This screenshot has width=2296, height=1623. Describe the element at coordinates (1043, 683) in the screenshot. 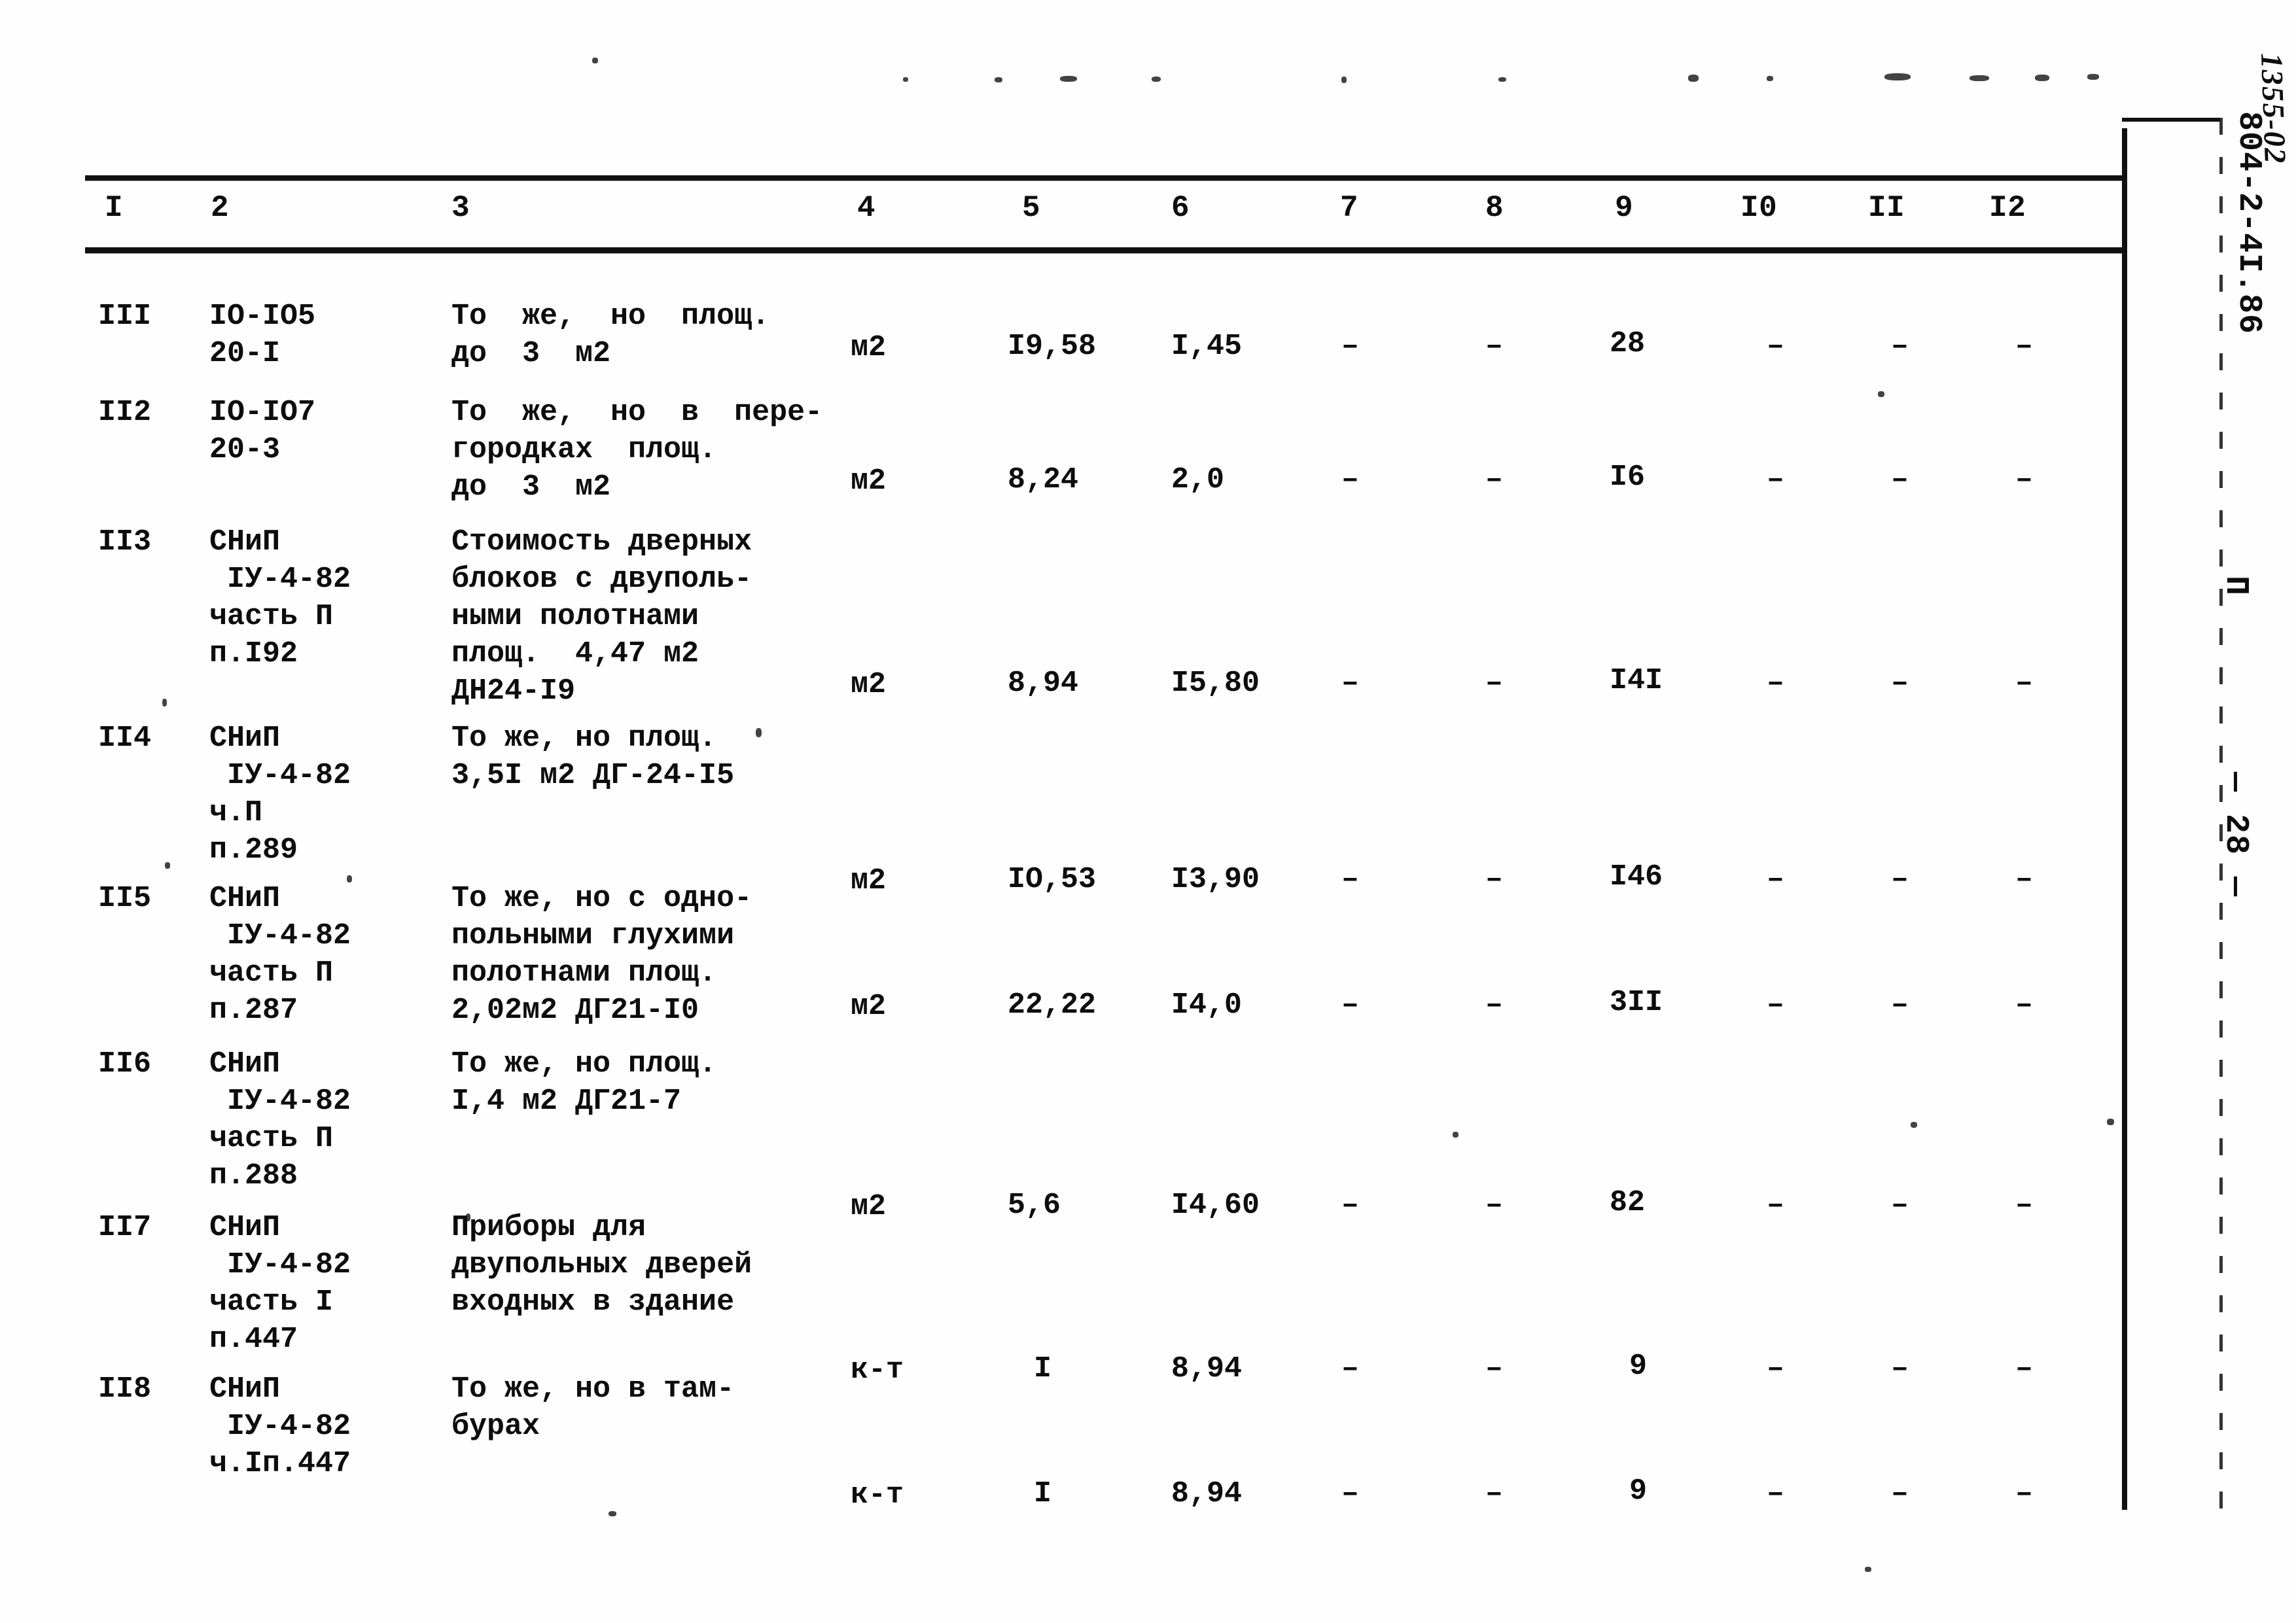

I see `row-cell-qty: 8,94` at that location.